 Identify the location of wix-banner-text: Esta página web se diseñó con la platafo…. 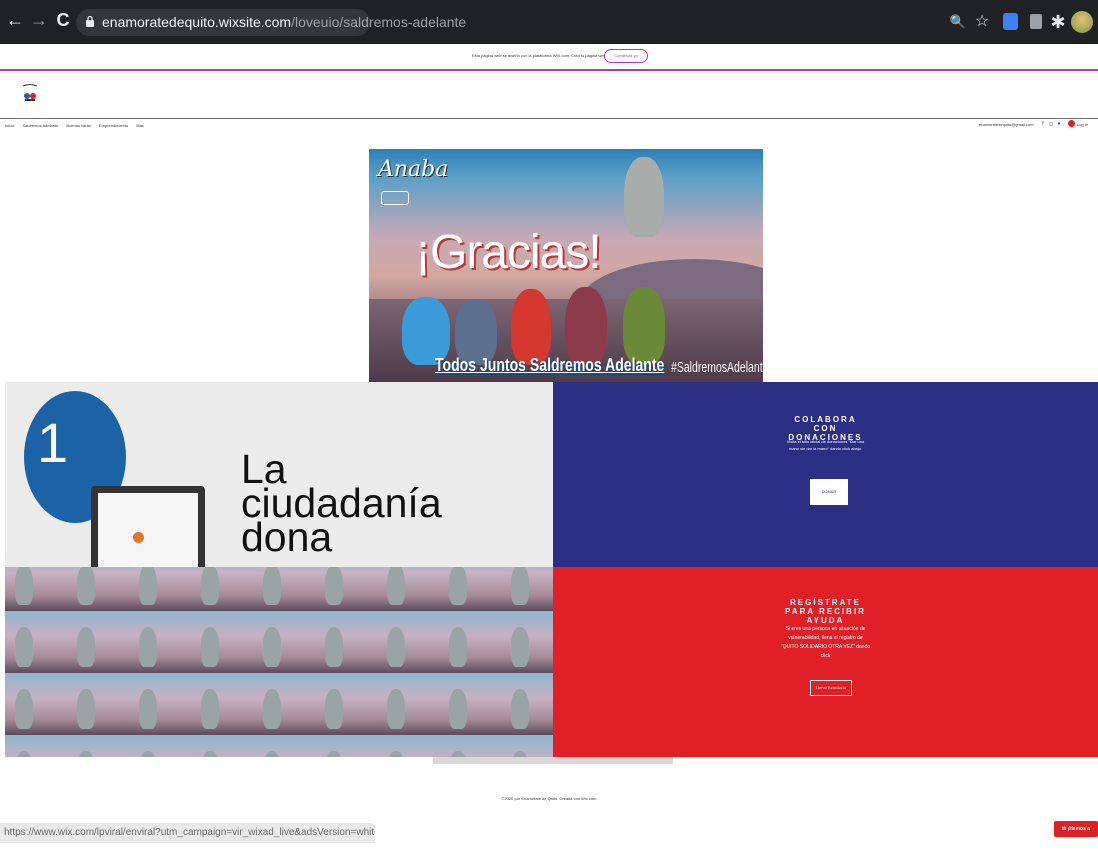
(543, 55).